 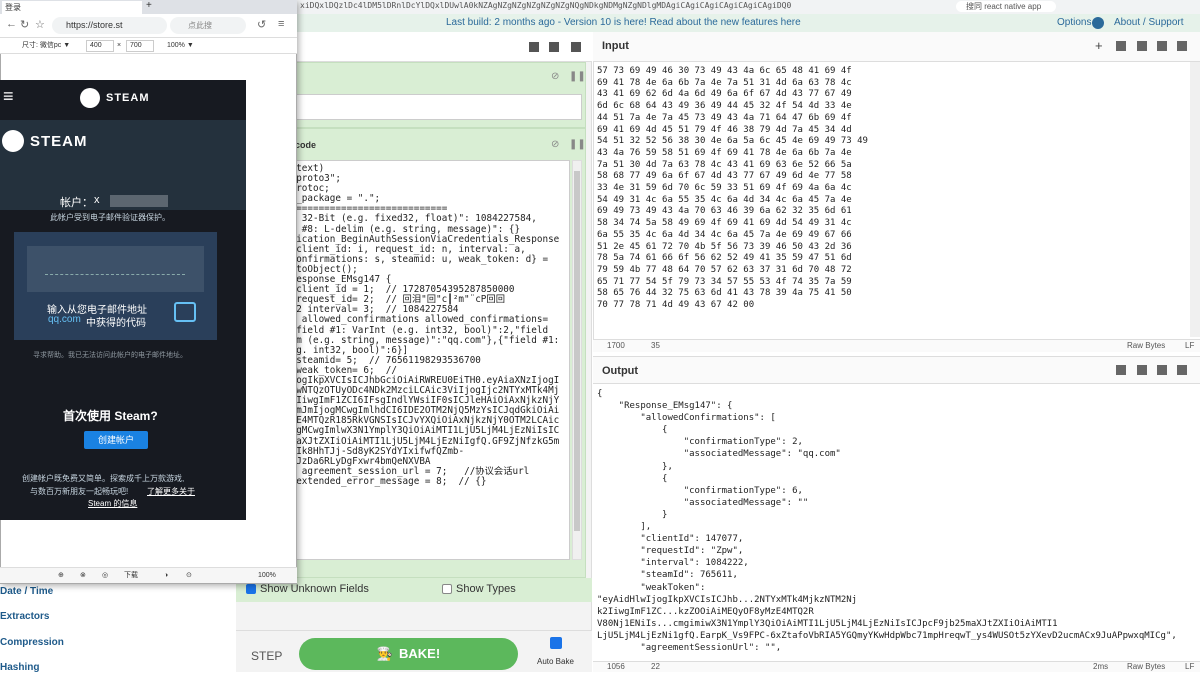 What do you see at coordinates (667, 575) in the screenshot?
I see `json-line: "steamId": 765611,` at bounding box center [667, 575].